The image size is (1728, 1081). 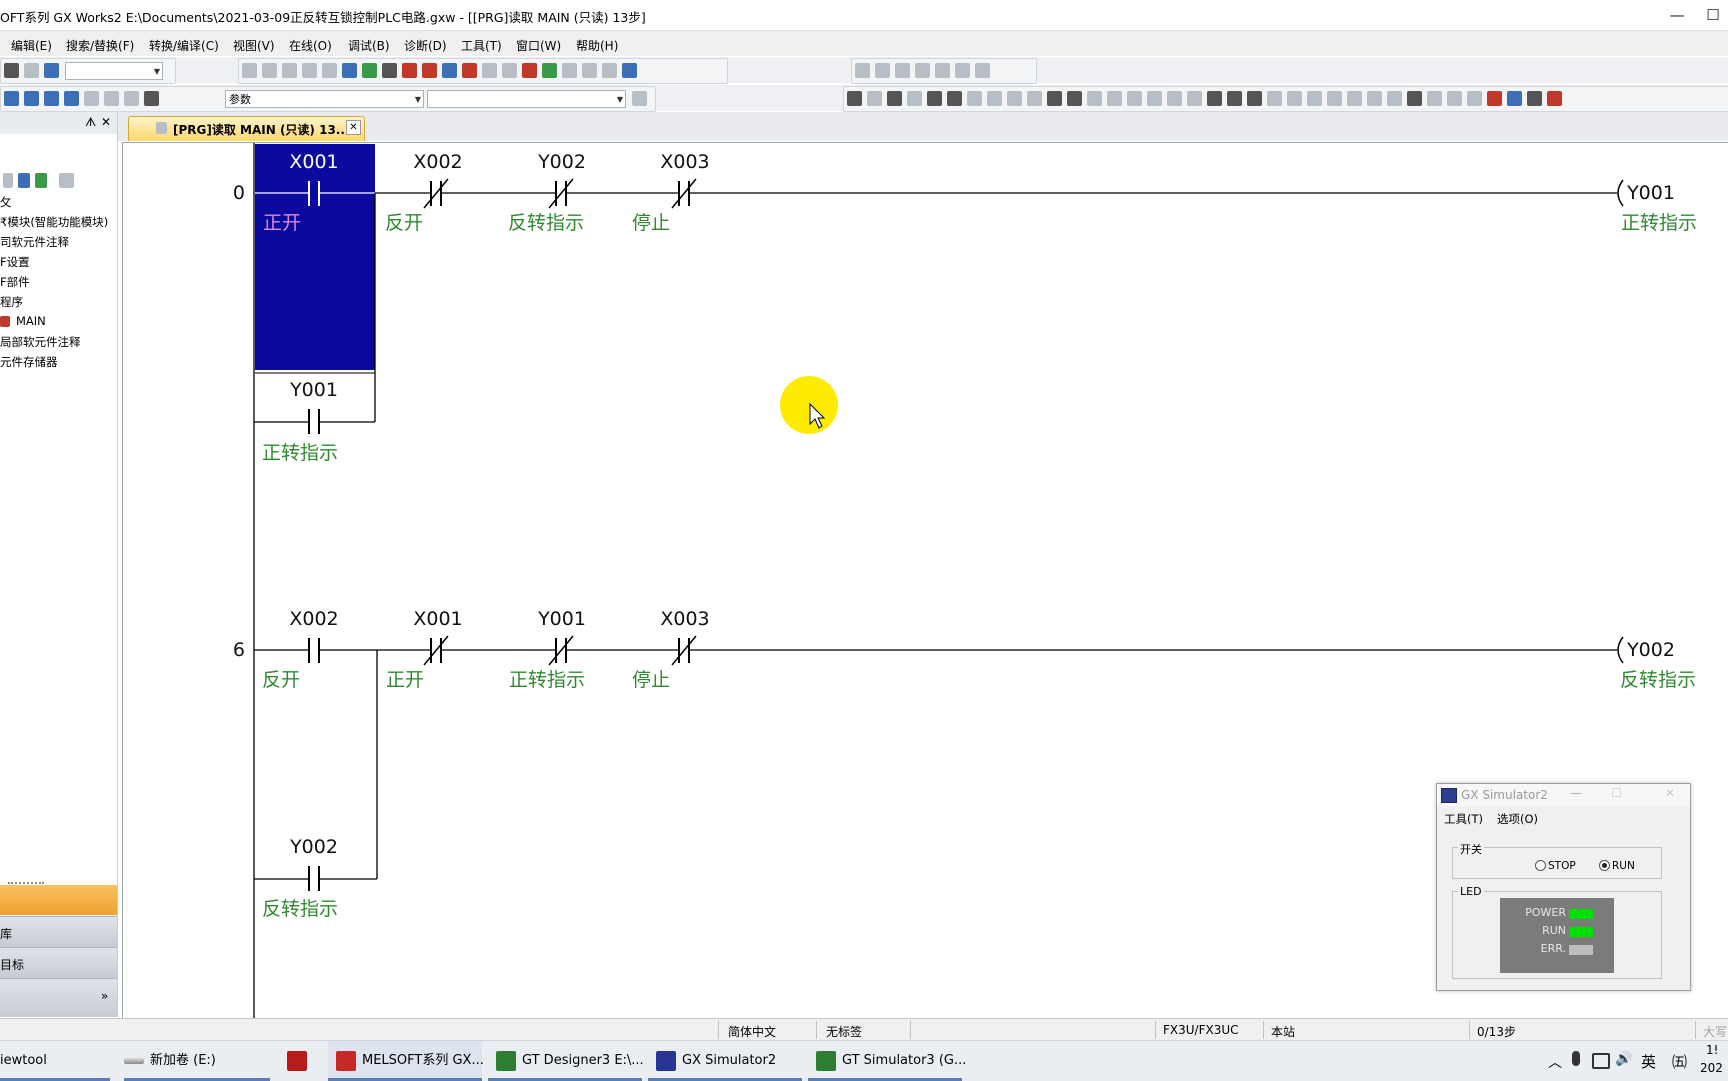 I want to click on nav-tree-item-parts: F部件, so click(x=15, y=282).